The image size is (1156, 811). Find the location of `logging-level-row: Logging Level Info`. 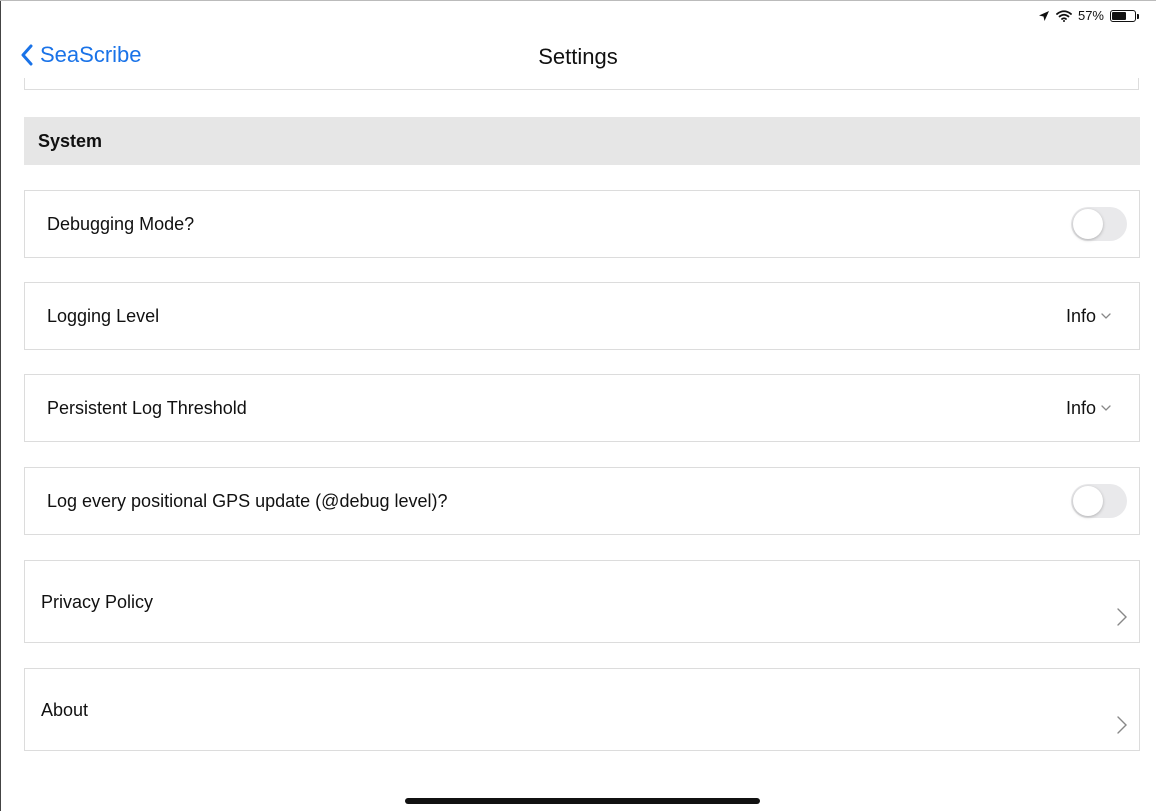

logging-level-row: Logging Level Info is located at coordinates (582, 316).